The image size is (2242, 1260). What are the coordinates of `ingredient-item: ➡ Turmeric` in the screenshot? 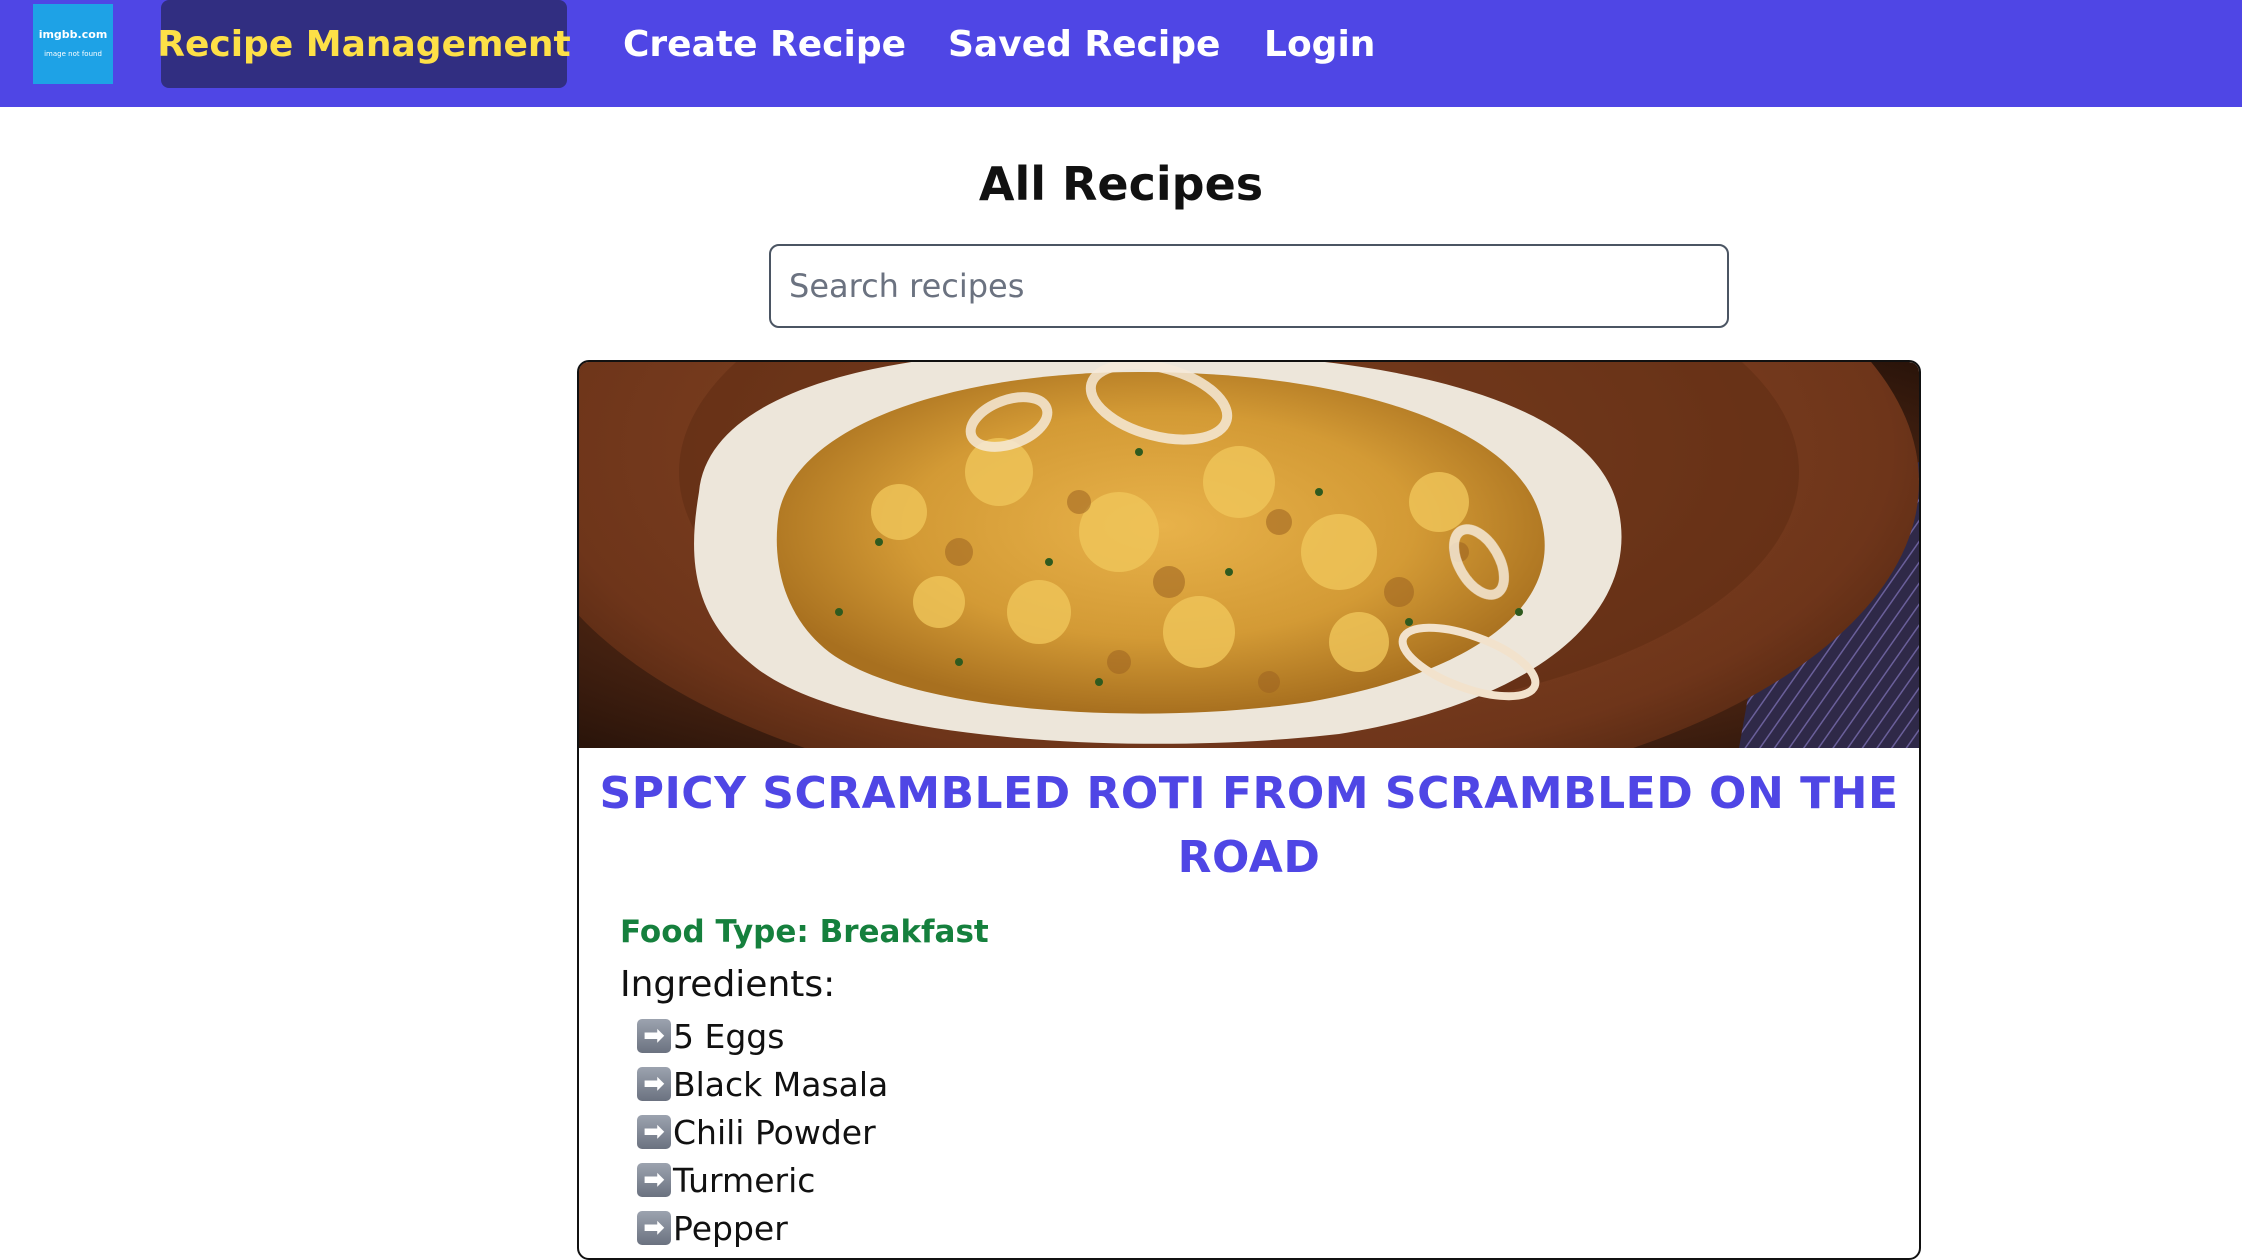 It's located at (762, 1180).